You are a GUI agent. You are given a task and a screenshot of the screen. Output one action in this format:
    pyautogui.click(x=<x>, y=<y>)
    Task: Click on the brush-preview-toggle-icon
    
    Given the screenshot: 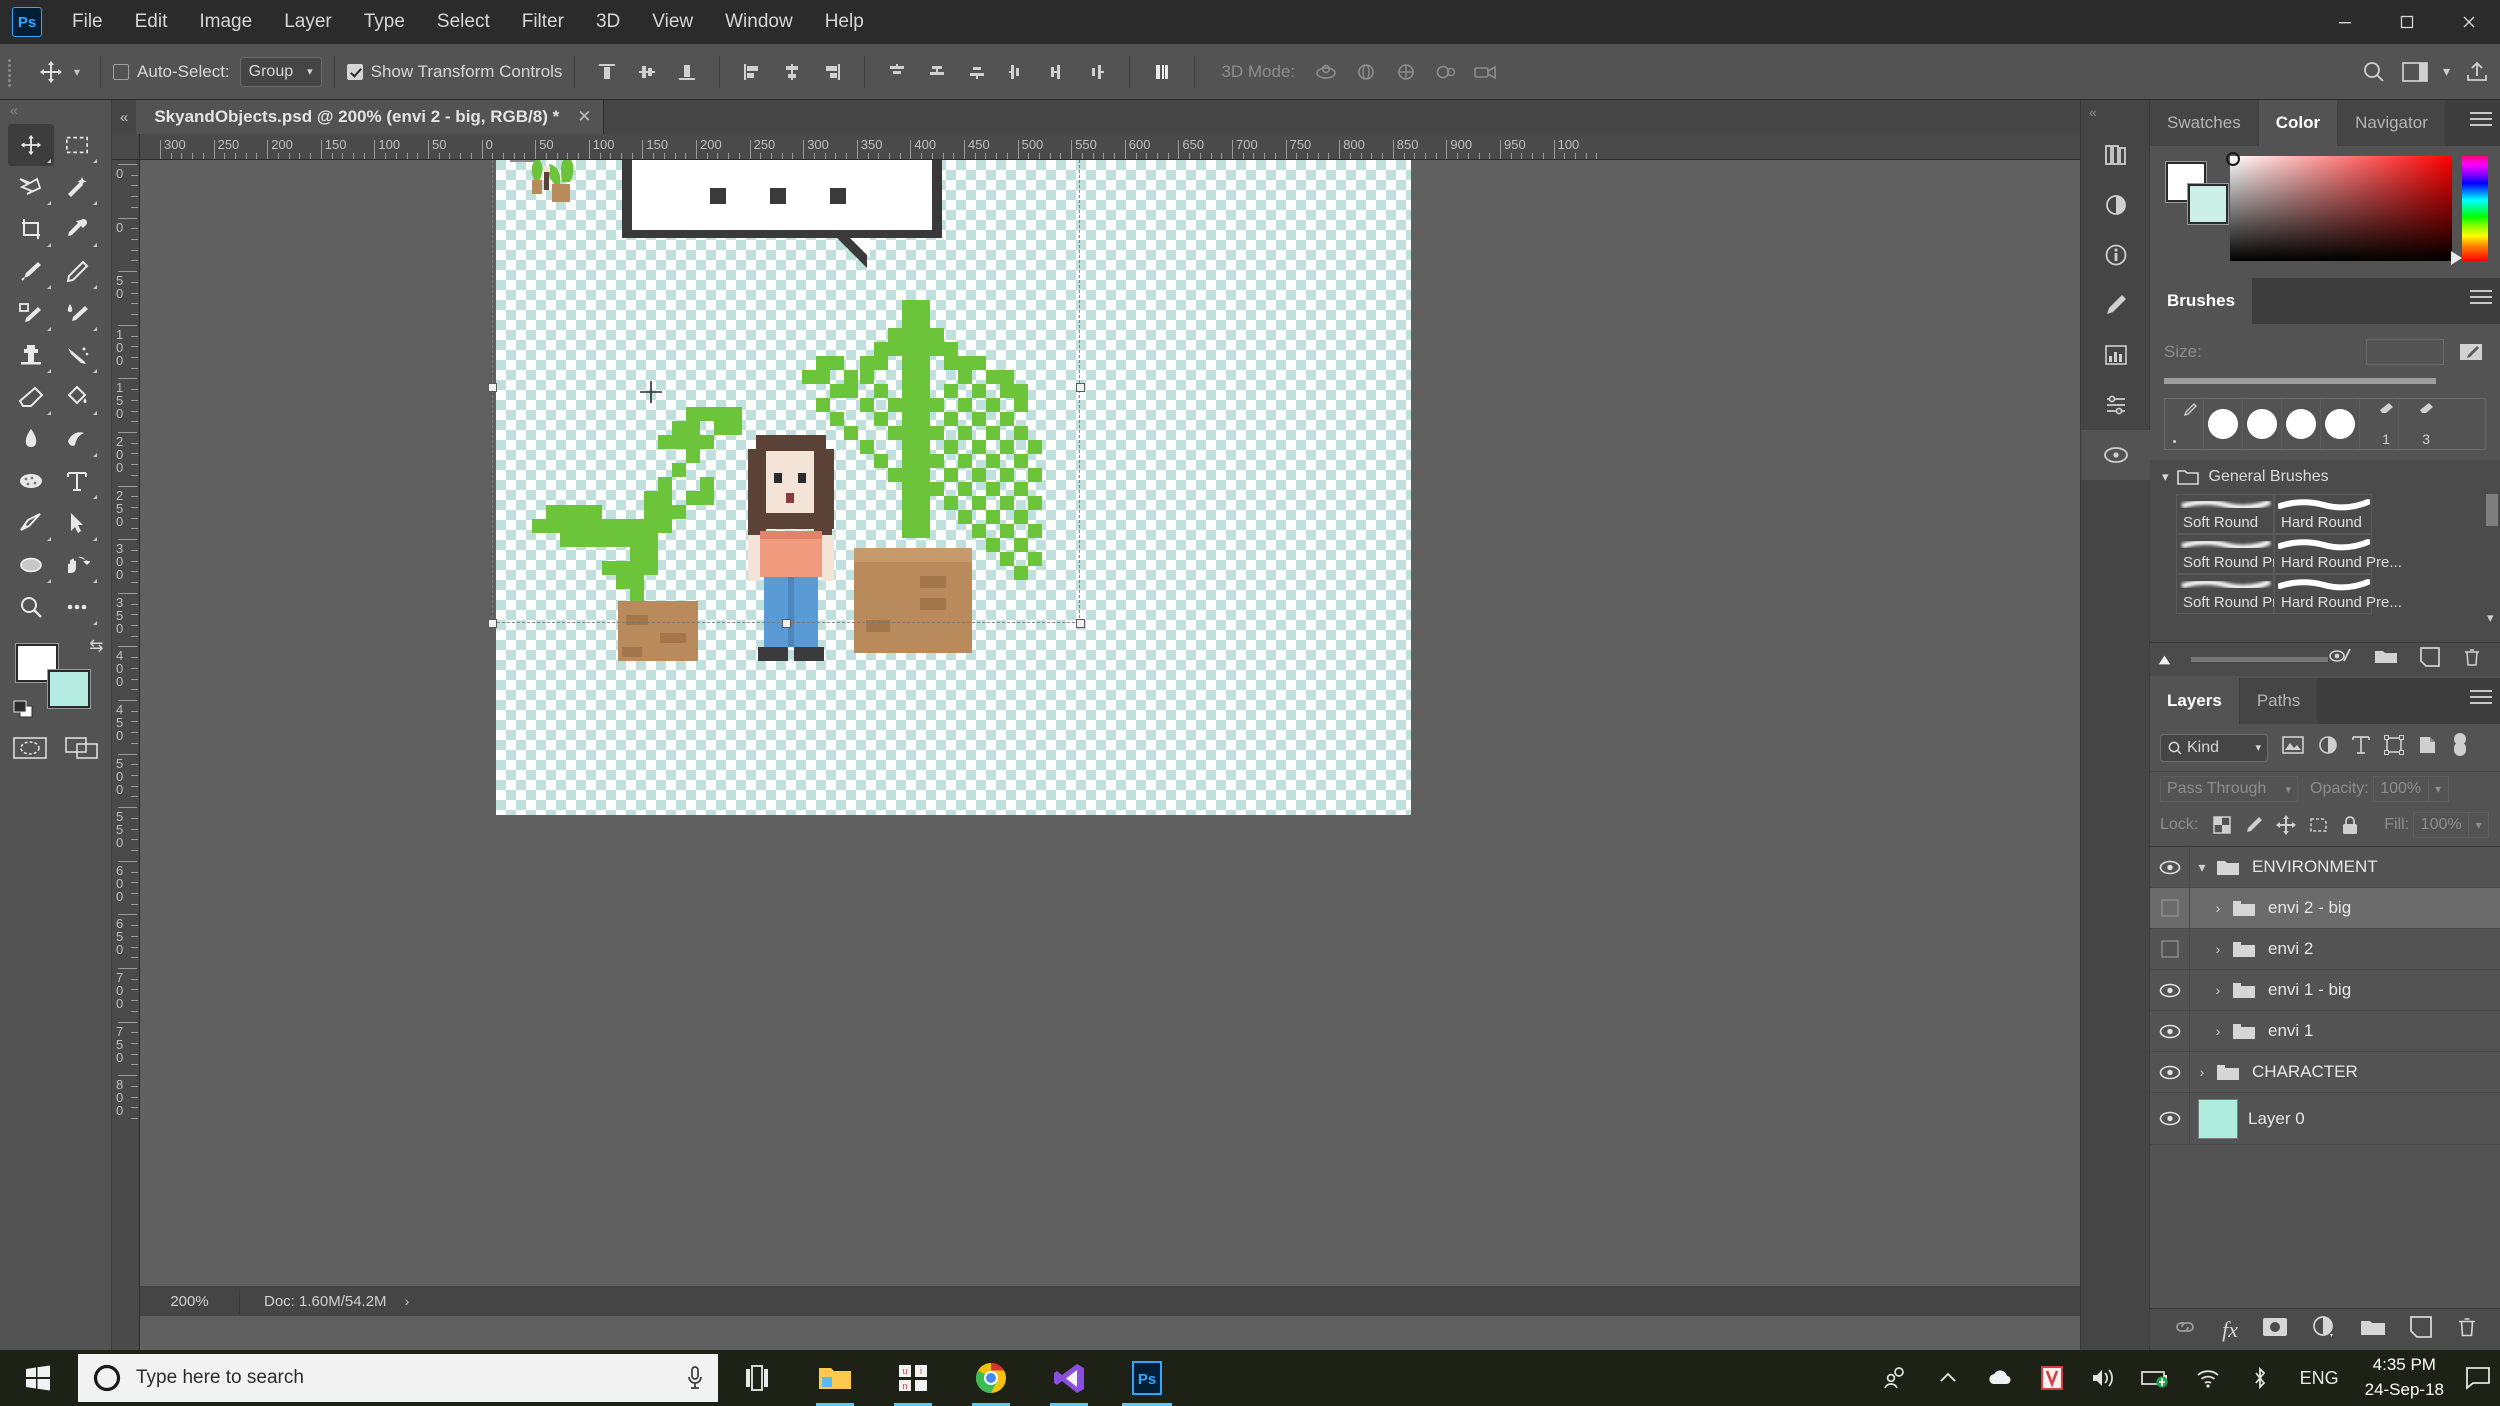 What is the action you would take?
    pyautogui.click(x=2164, y=660)
    